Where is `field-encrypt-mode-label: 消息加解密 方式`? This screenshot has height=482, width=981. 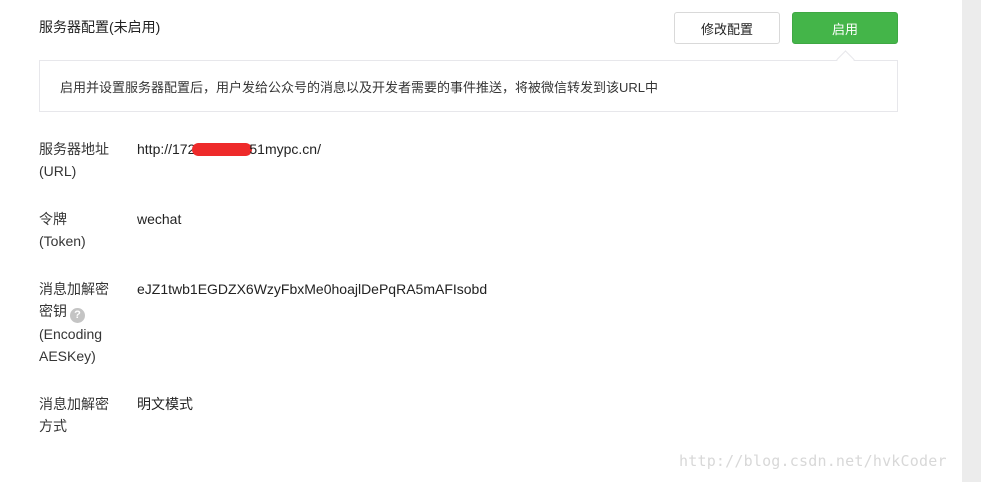 field-encrypt-mode-label: 消息加解密 方式 is located at coordinates (79, 415).